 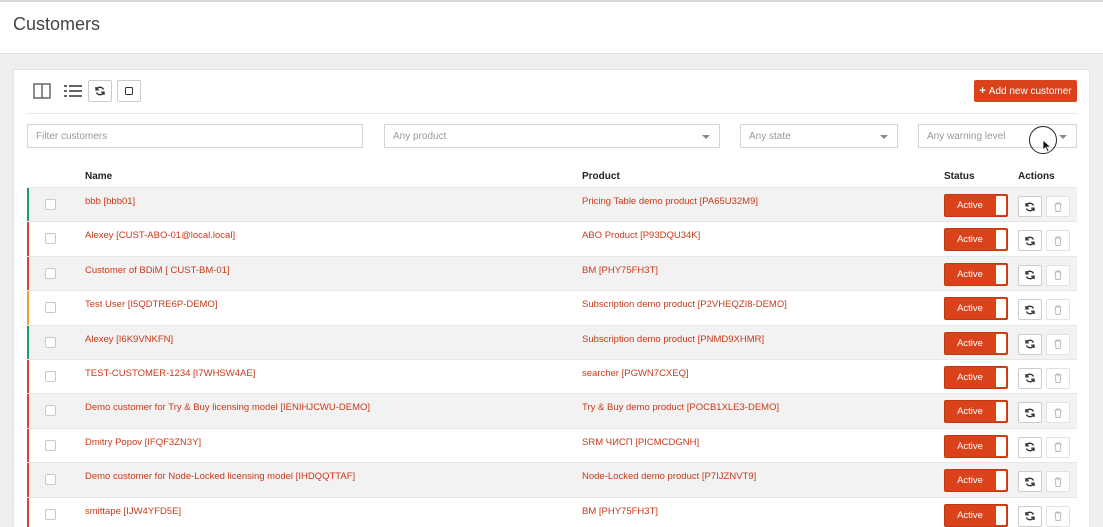 I want to click on filter-customers-field, so click(x=195, y=136).